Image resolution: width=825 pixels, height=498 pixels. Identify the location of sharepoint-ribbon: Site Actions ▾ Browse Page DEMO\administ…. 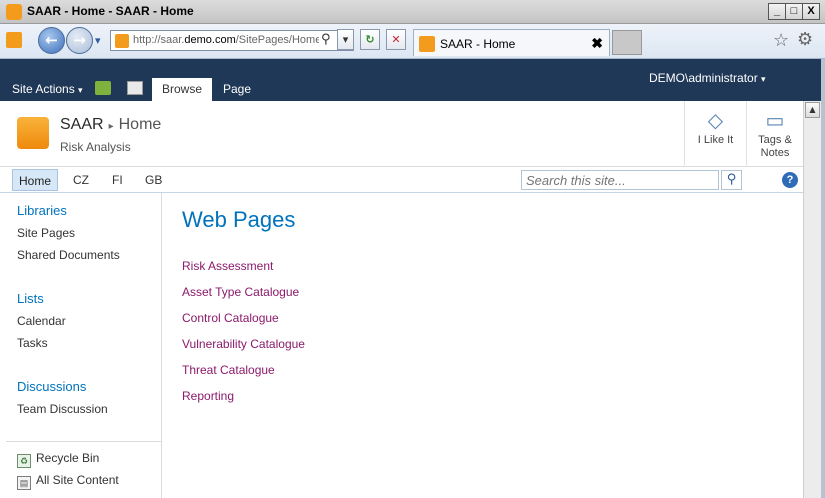
(412, 80).